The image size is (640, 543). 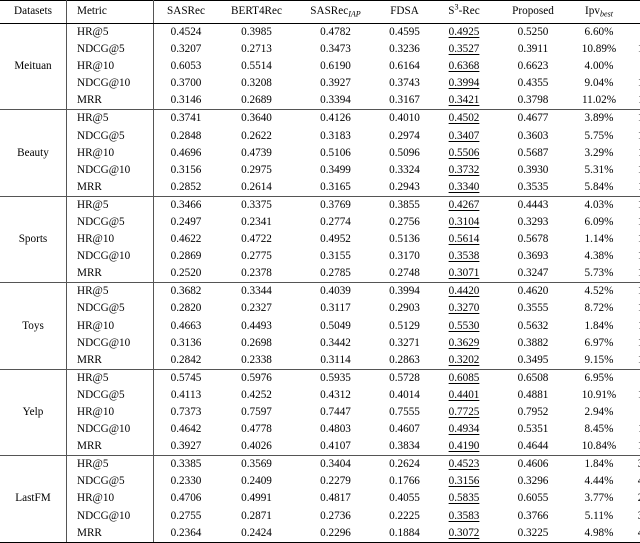 What do you see at coordinates (404, 49) in the screenshot?
I see `cell-fdsa: 0.3236` at bounding box center [404, 49].